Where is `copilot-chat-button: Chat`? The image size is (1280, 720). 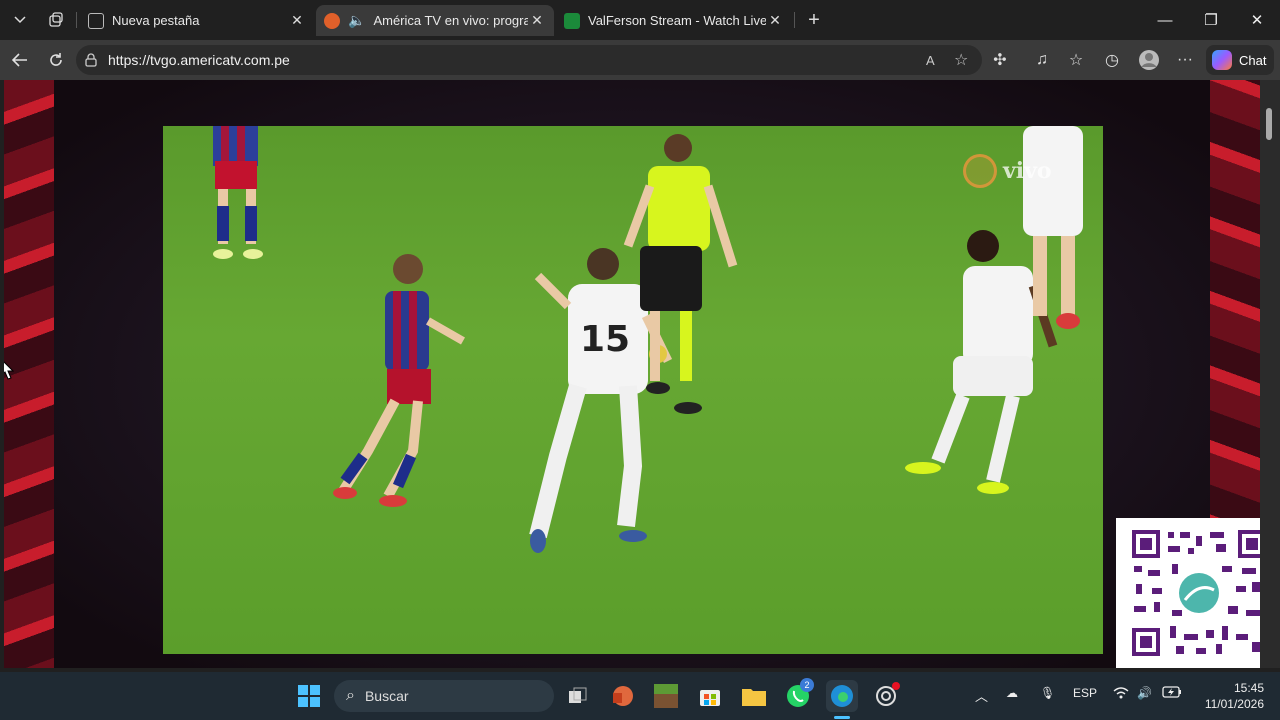 copilot-chat-button: Chat is located at coordinates (1240, 60).